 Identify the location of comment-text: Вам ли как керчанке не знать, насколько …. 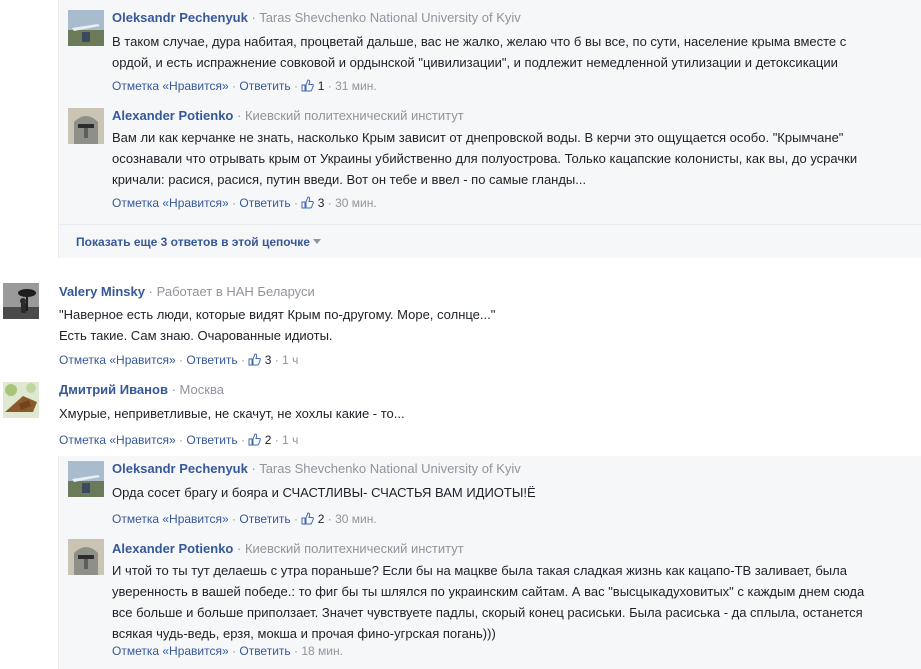
(485, 158).